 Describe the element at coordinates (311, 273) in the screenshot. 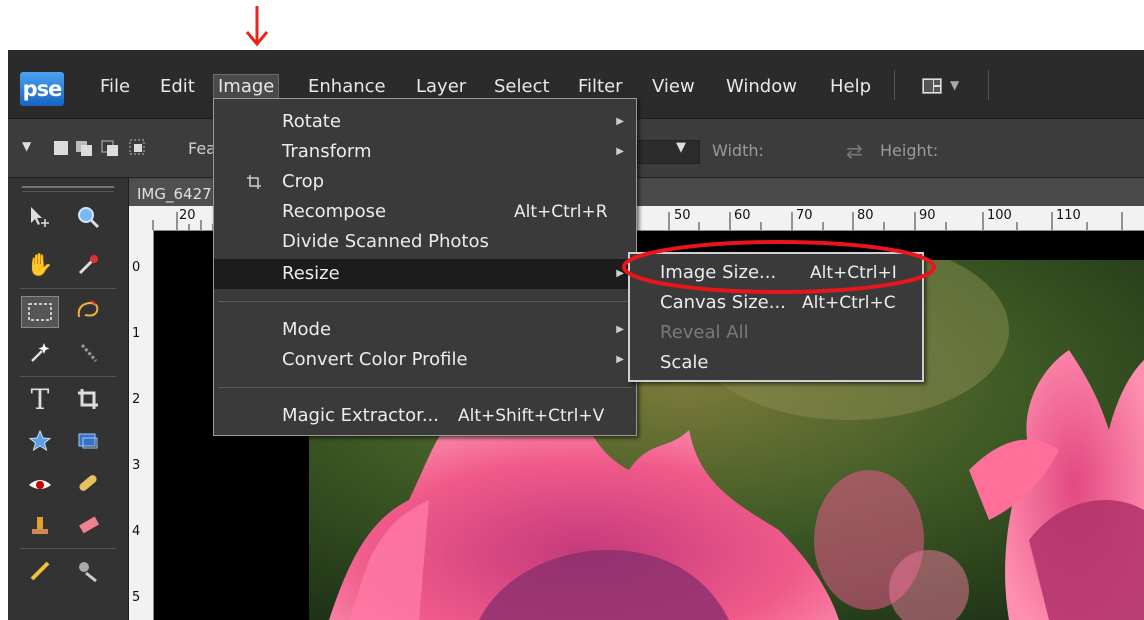

I see `menu-item-label: Resize` at that location.